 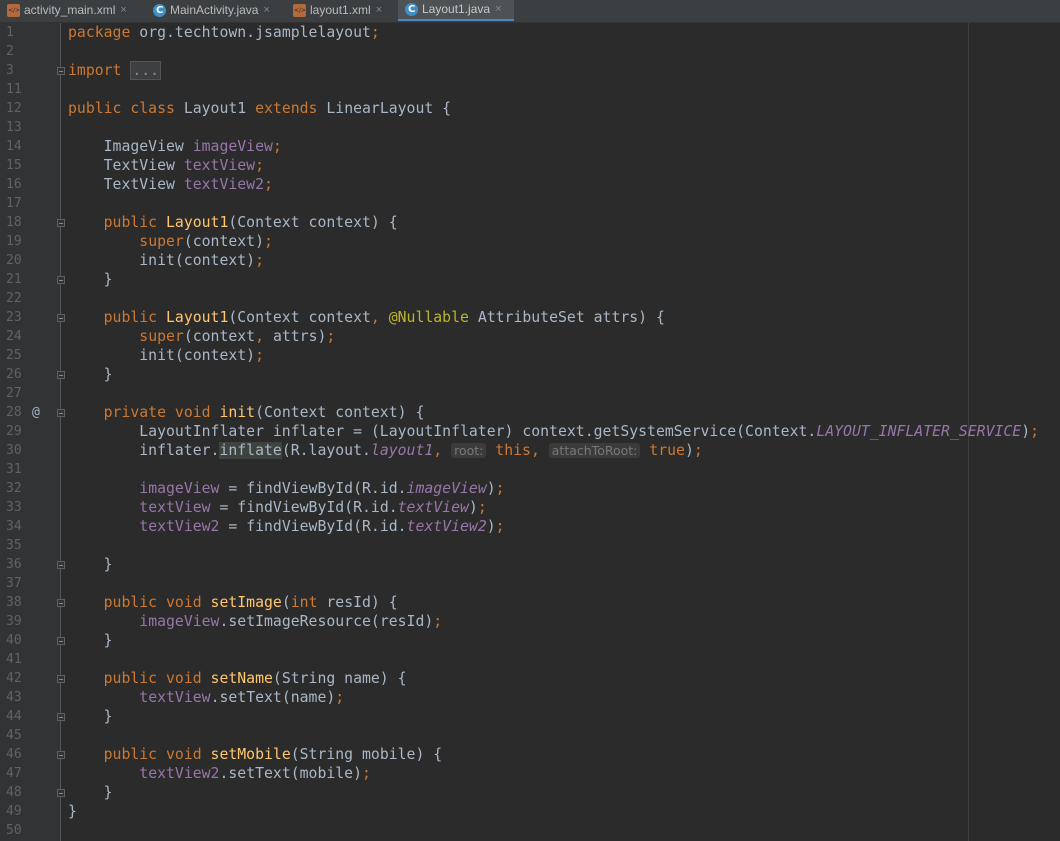 I want to click on tab-activity-main-xml: activity_main.xml ×, so click(x=70, y=10).